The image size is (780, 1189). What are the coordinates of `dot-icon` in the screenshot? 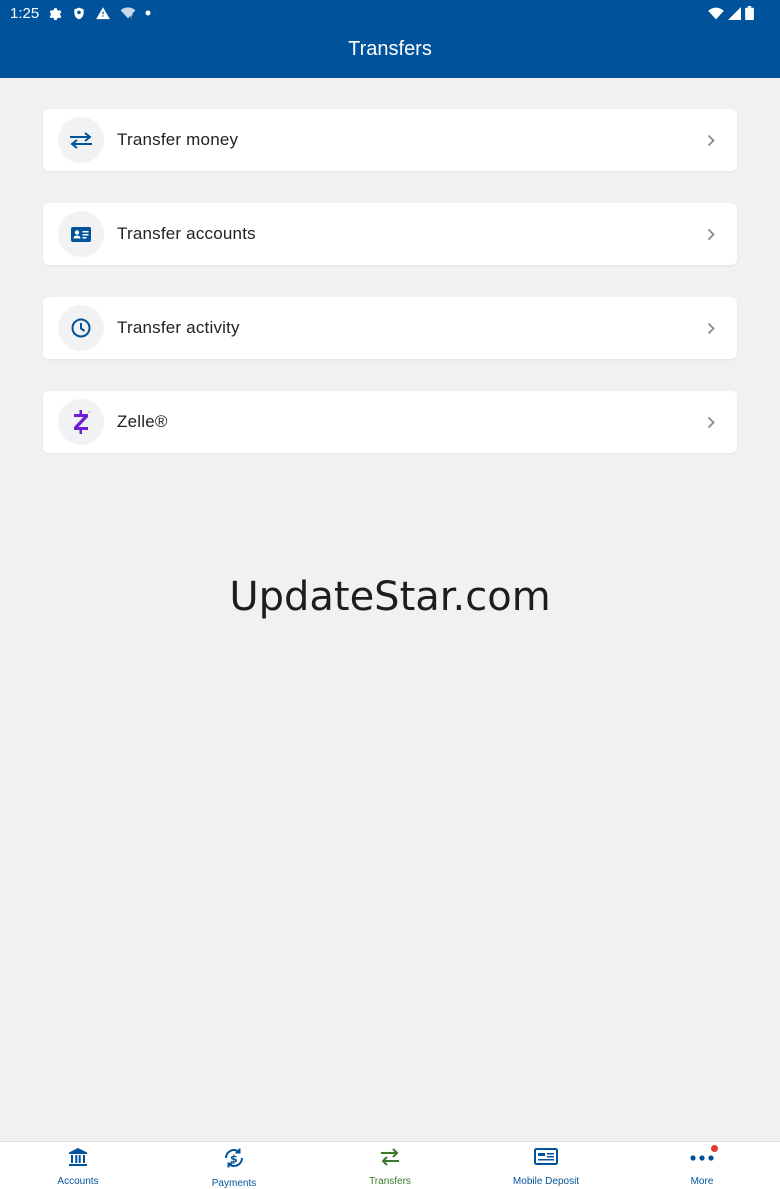 It's located at (148, 13).